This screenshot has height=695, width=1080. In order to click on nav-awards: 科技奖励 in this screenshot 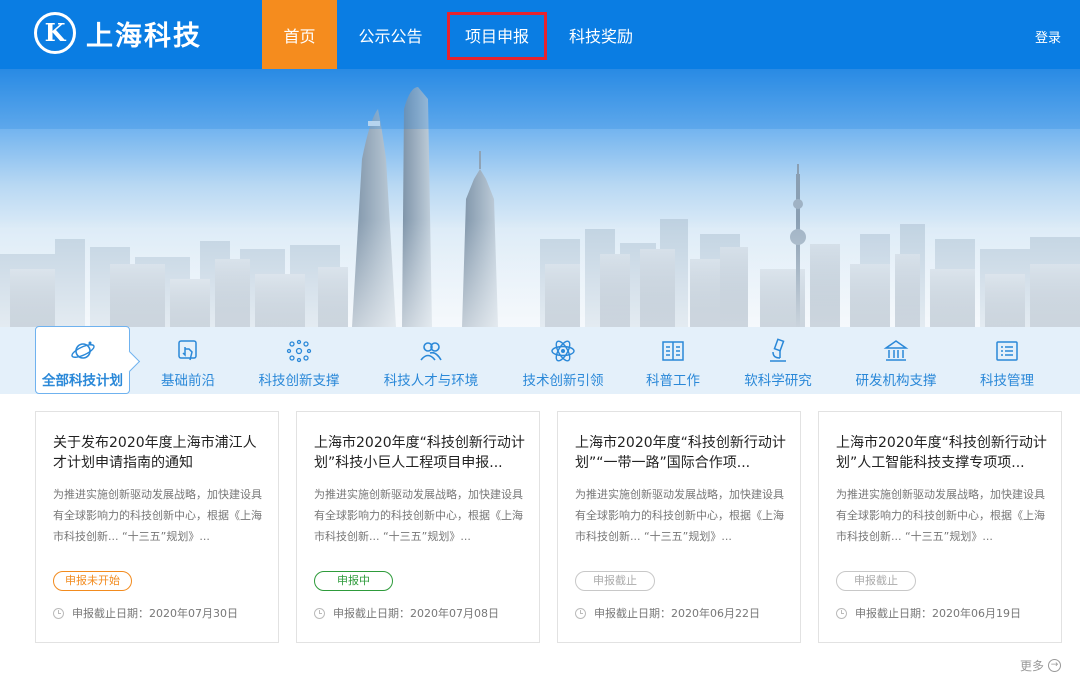, I will do `click(601, 34)`.